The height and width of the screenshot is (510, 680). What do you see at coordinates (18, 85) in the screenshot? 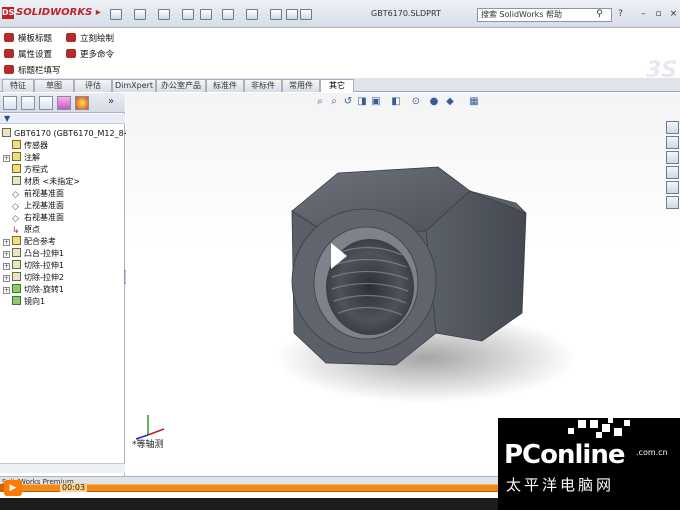
I see `tab-features: 特征` at bounding box center [18, 85].